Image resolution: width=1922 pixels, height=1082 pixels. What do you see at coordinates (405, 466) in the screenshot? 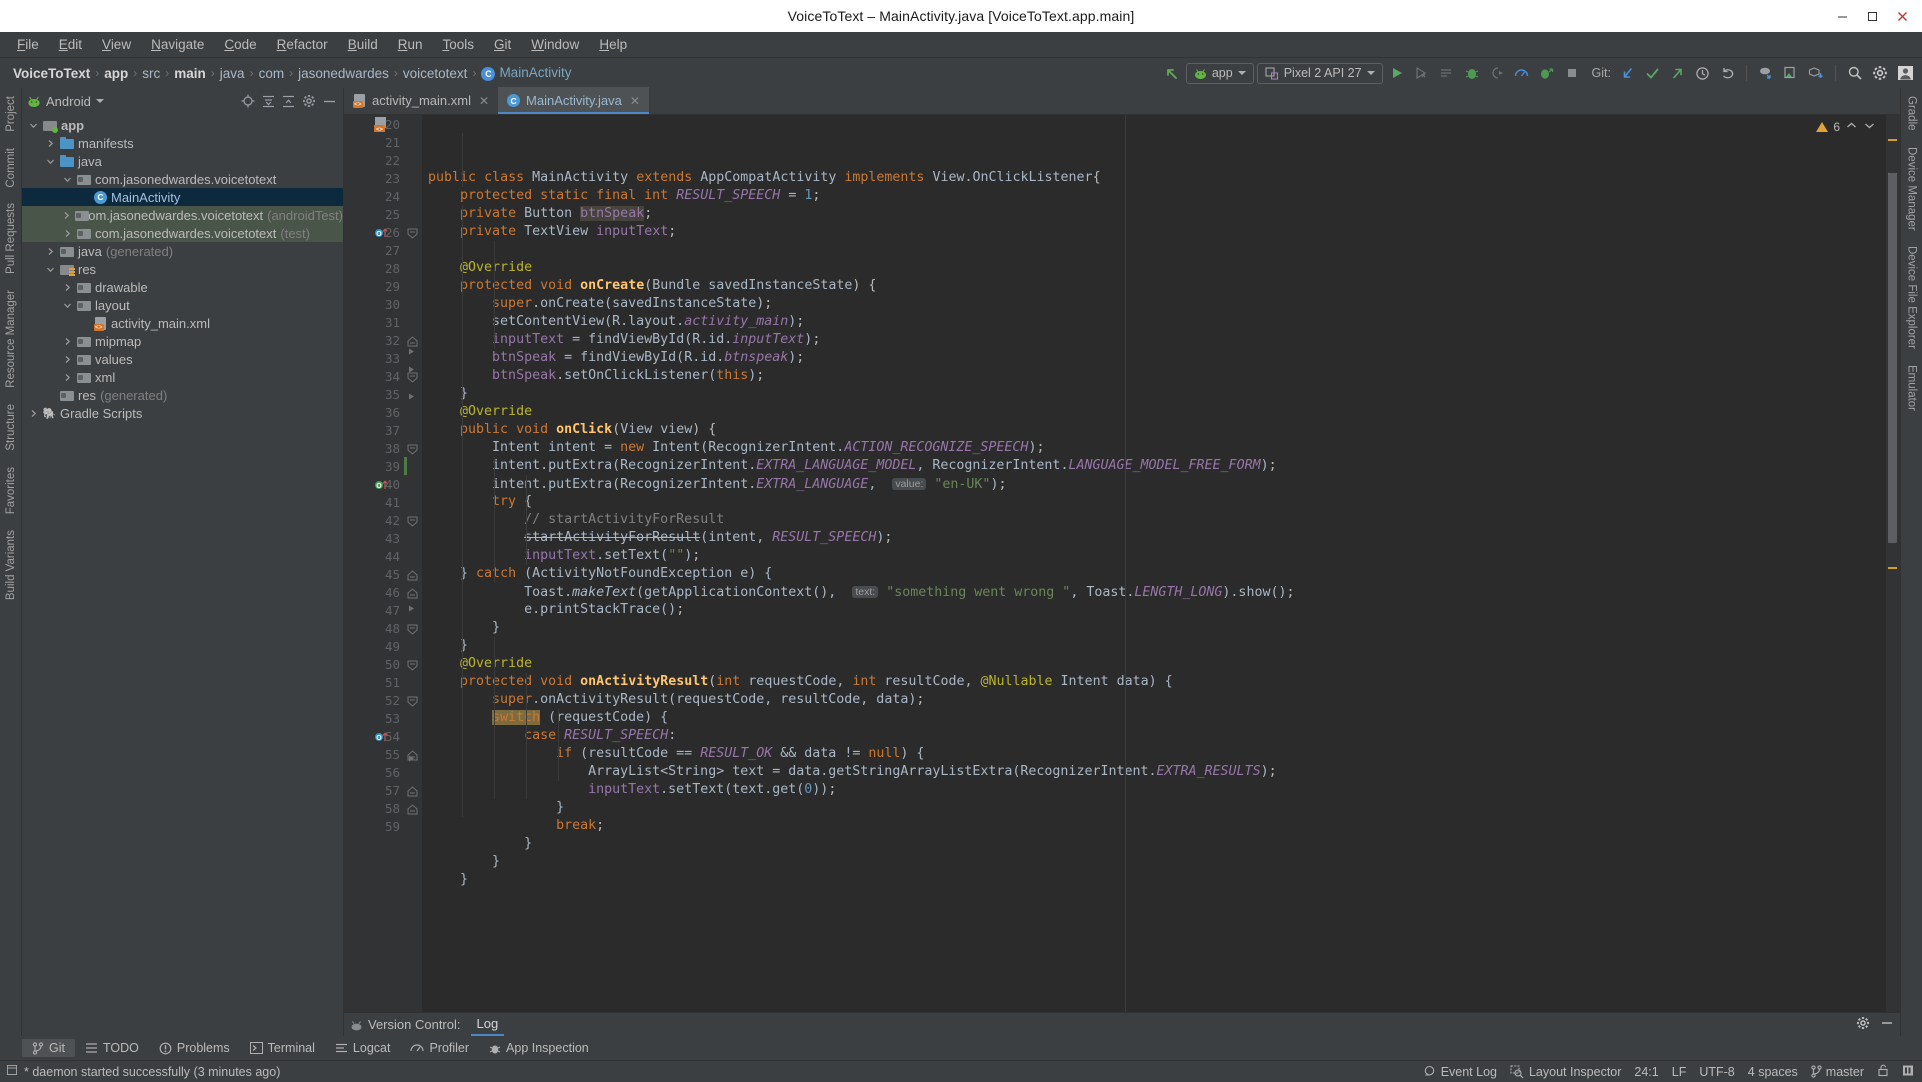
I see `vcs-change-marker` at bounding box center [405, 466].